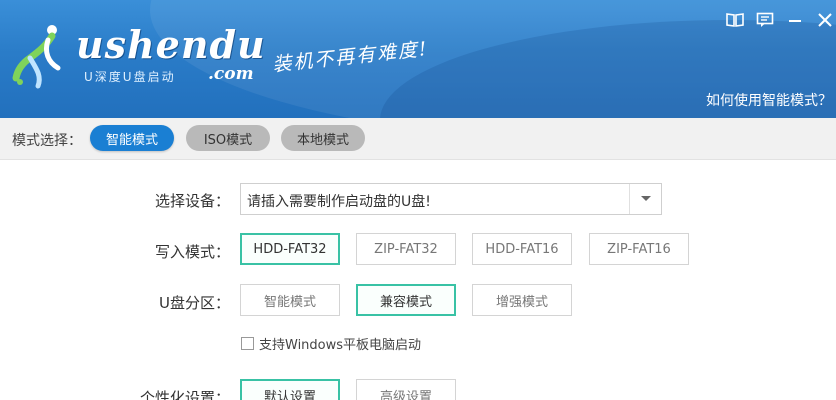 The height and width of the screenshot is (400, 836). I want to click on partition-compatible-option: 兼容模式, so click(406, 300).